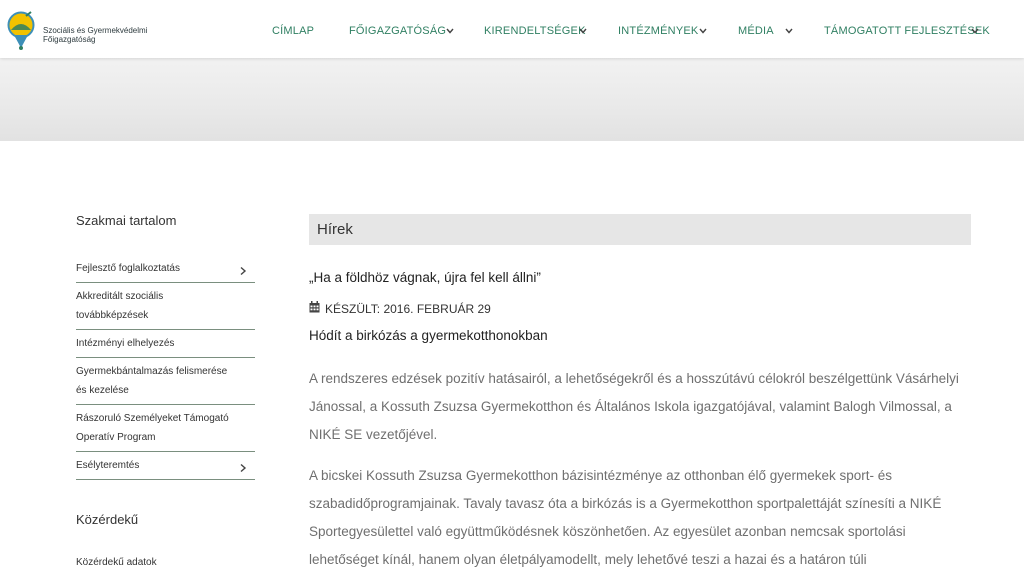 Image resolution: width=1024 pixels, height=576 pixels. Describe the element at coordinates (314, 308) in the screenshot. I see `calendar-icon` at that location.